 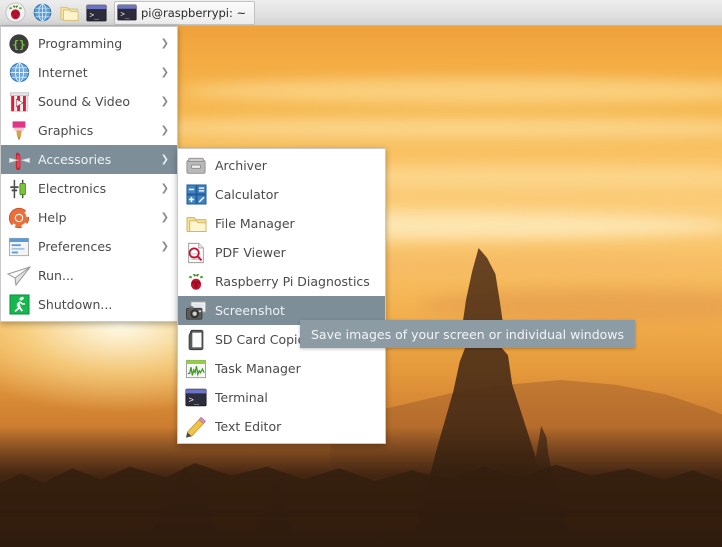 I want to click on help-icon, so click(x=19, y=218).